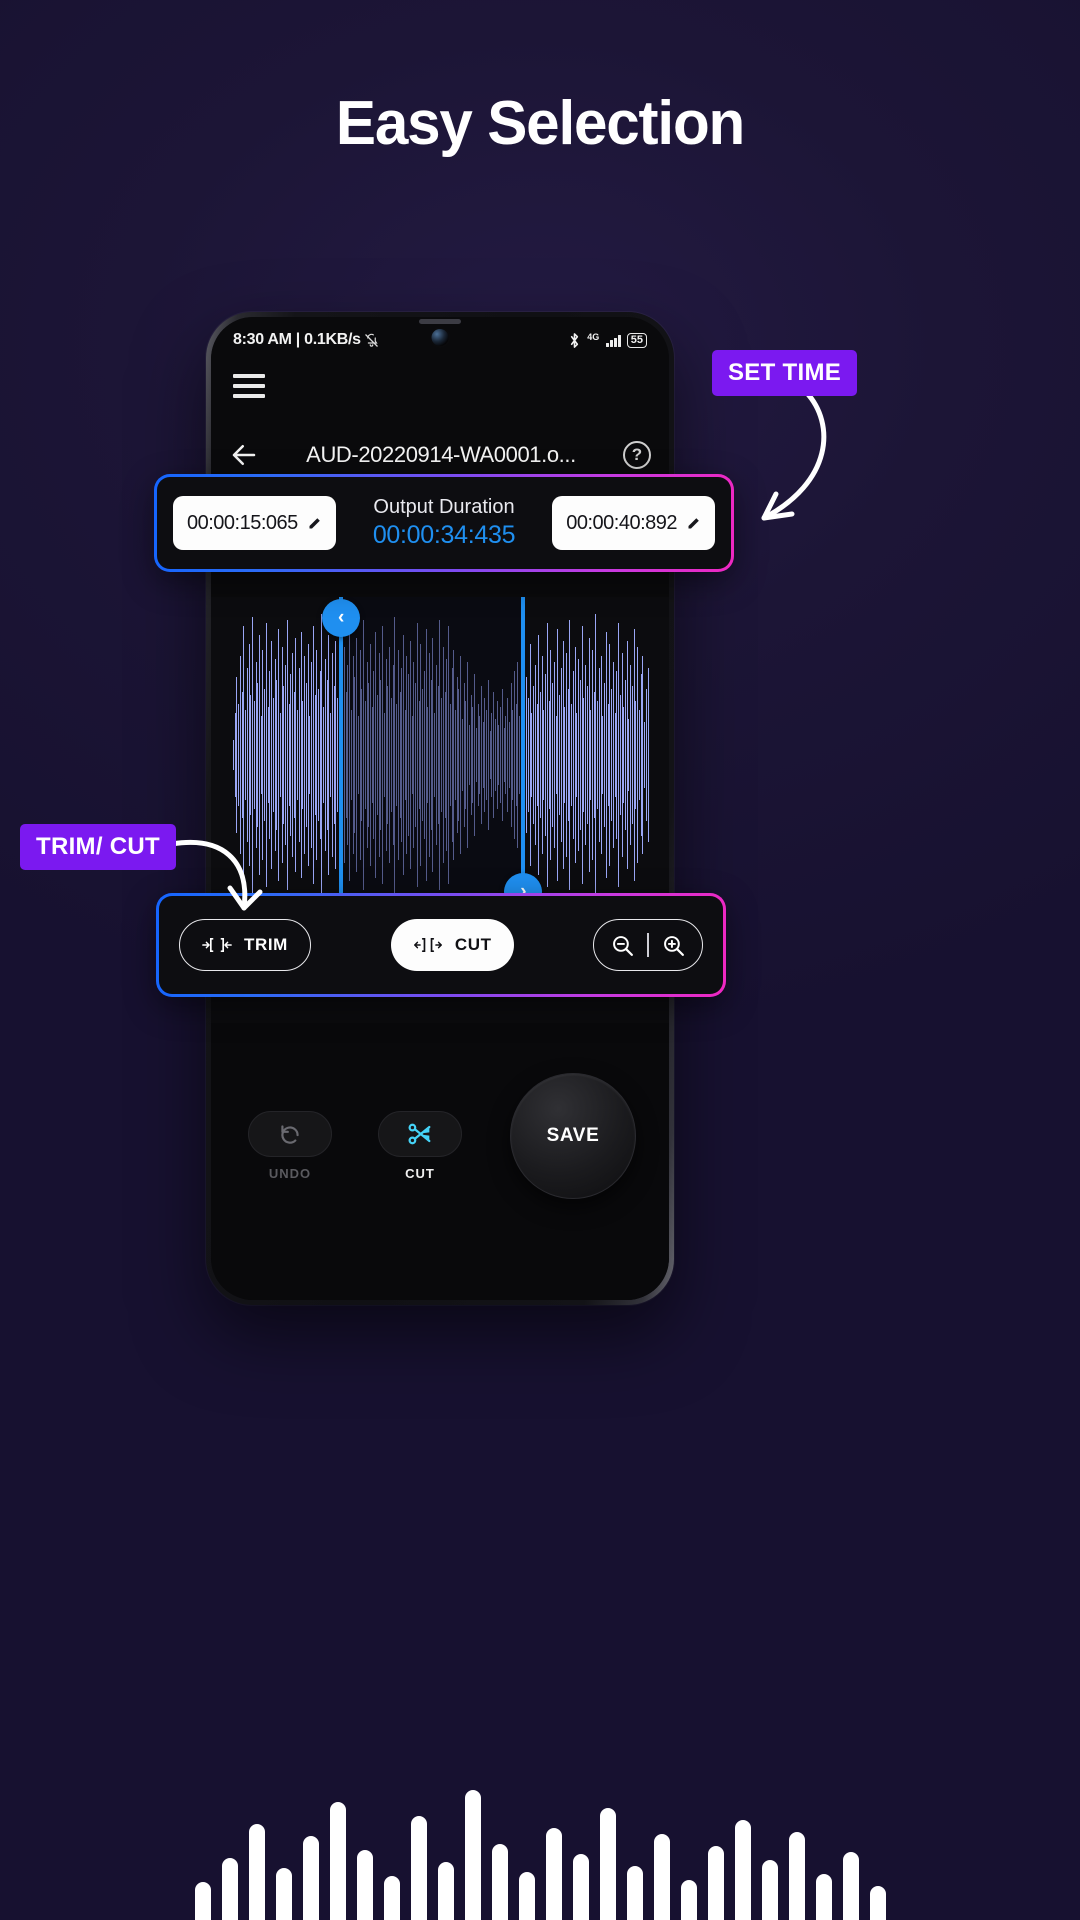 The image size is (1080, 1920). Describe the element at coordinates (98, 847) in the screenshot. I see `callout-trim-cut: TRIM/ CUT` at that location.